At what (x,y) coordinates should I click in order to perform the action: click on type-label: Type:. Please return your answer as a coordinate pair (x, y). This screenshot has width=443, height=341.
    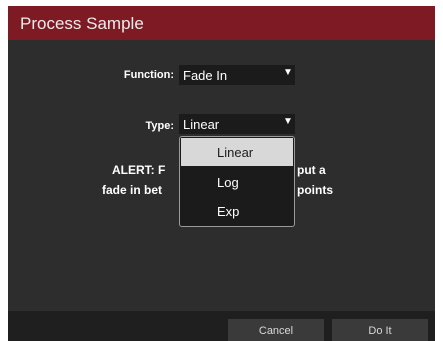
    Looking at the image, I should click on (159, 126).